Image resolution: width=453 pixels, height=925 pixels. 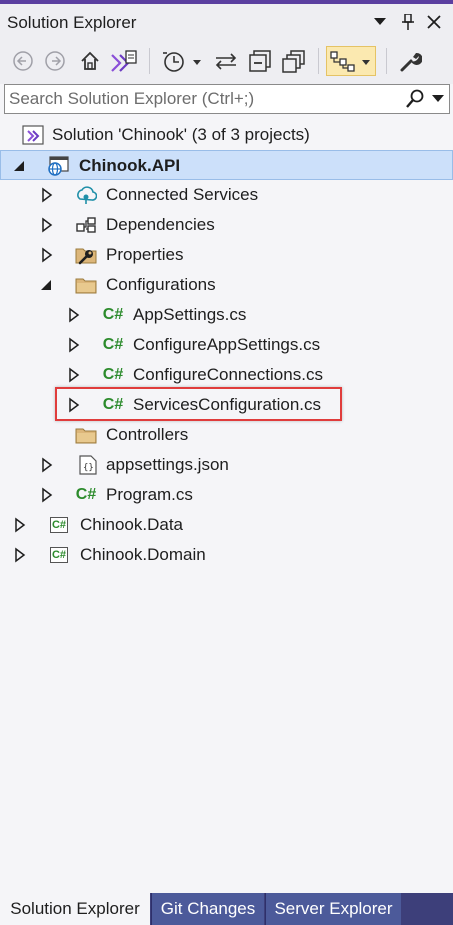 What do you see at coordinates (190, 314) in the screenshot?
I see `tree-item-label: AppSettings.cs` at bounding box center [190, 314].